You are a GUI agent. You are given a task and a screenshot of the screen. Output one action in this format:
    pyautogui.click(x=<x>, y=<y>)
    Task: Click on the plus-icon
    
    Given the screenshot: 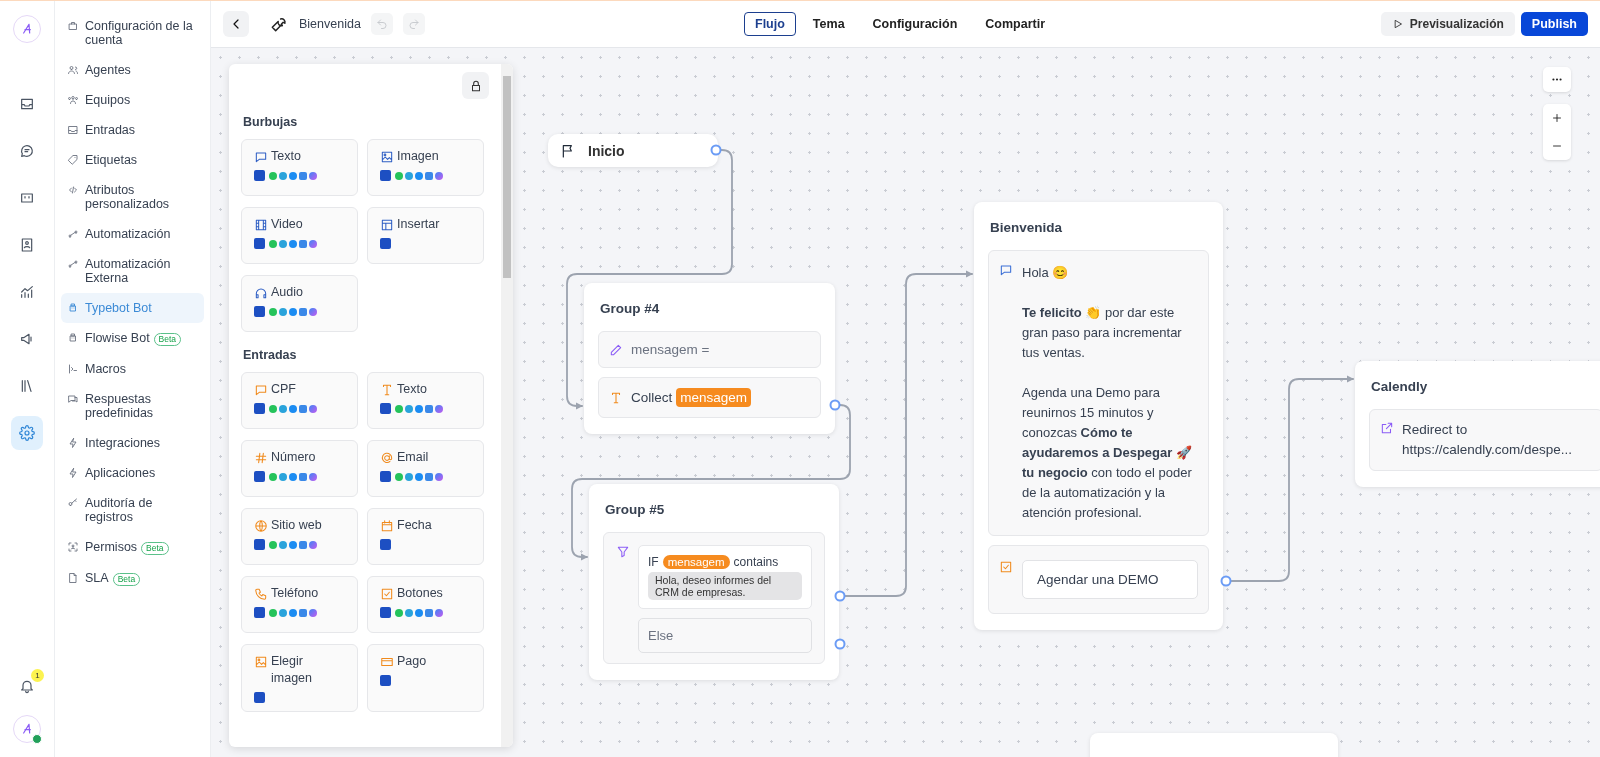 What is the action you would take?
    pyautogui.click(x=1557, y=118)
    